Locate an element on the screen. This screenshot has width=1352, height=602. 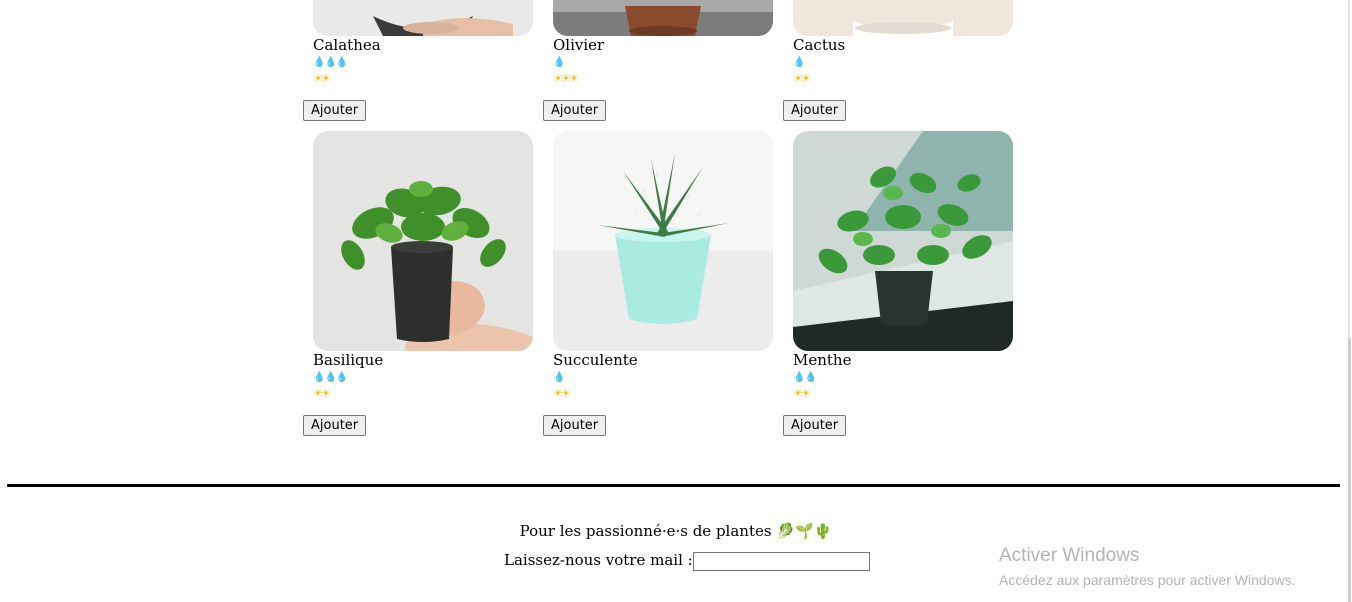
watermark-title: Activer Windows is located at coordinates (1069, 555).